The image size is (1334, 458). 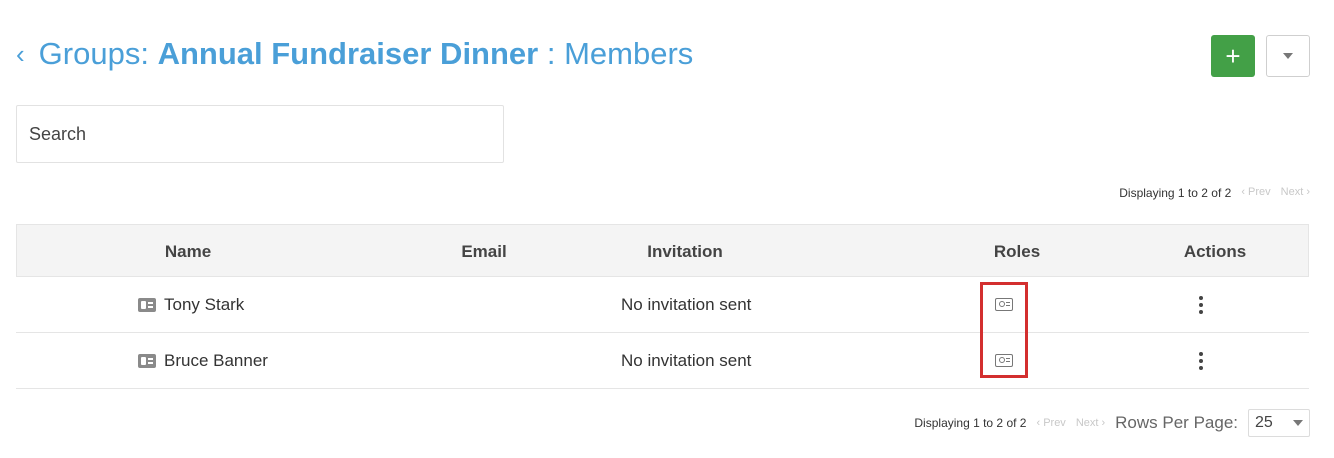 What do you see at coordinates (1017, 251) in the screenshot?
I see `column-header-roles: Roles` at bounding box center [1017, 251].